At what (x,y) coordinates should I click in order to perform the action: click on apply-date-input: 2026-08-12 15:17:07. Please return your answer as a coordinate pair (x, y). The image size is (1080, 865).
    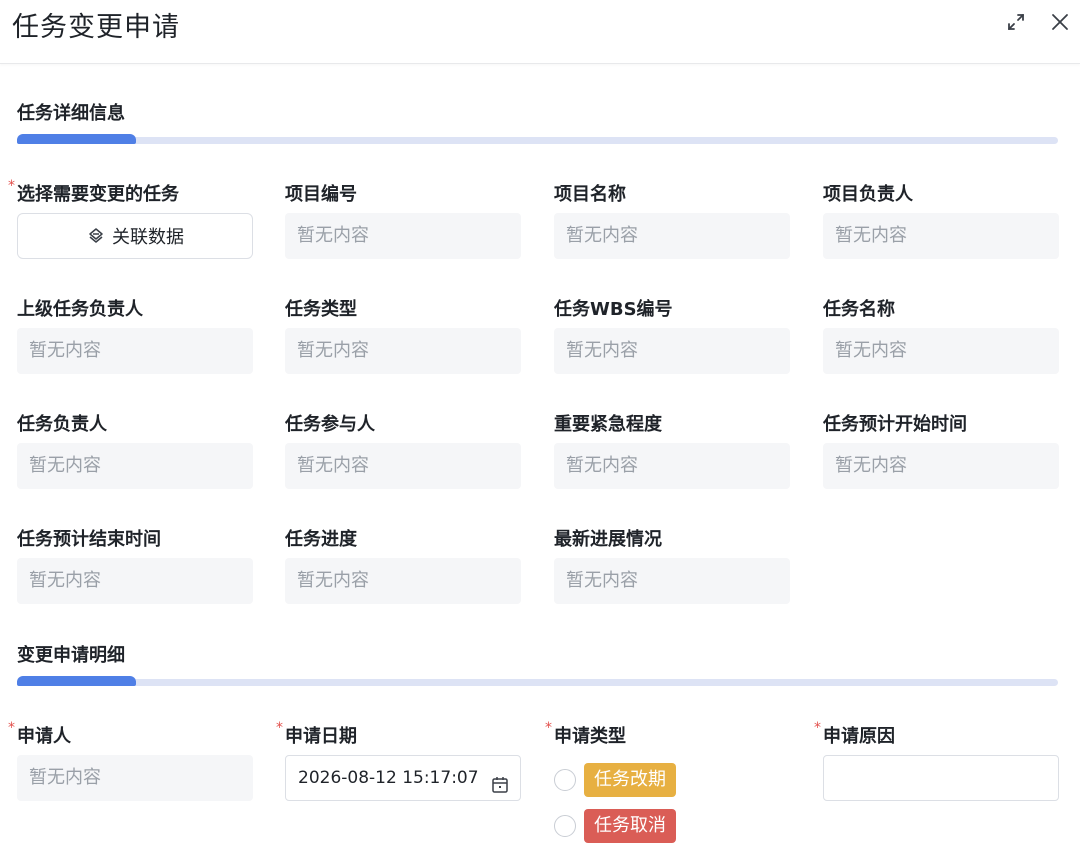
    Looking at the image, I should click on (403, 778).